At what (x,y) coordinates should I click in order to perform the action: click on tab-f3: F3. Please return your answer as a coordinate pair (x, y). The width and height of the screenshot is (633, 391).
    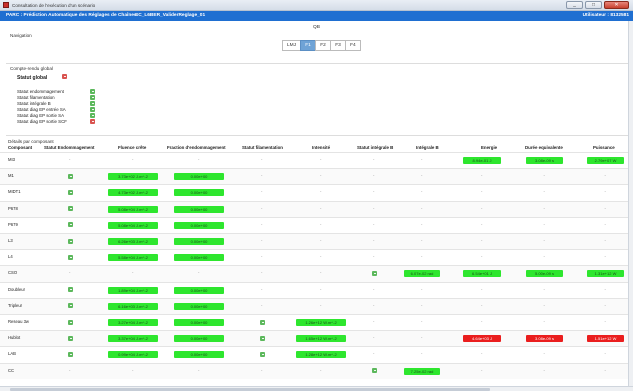
    Looking at the image, I should click on (338, 45).